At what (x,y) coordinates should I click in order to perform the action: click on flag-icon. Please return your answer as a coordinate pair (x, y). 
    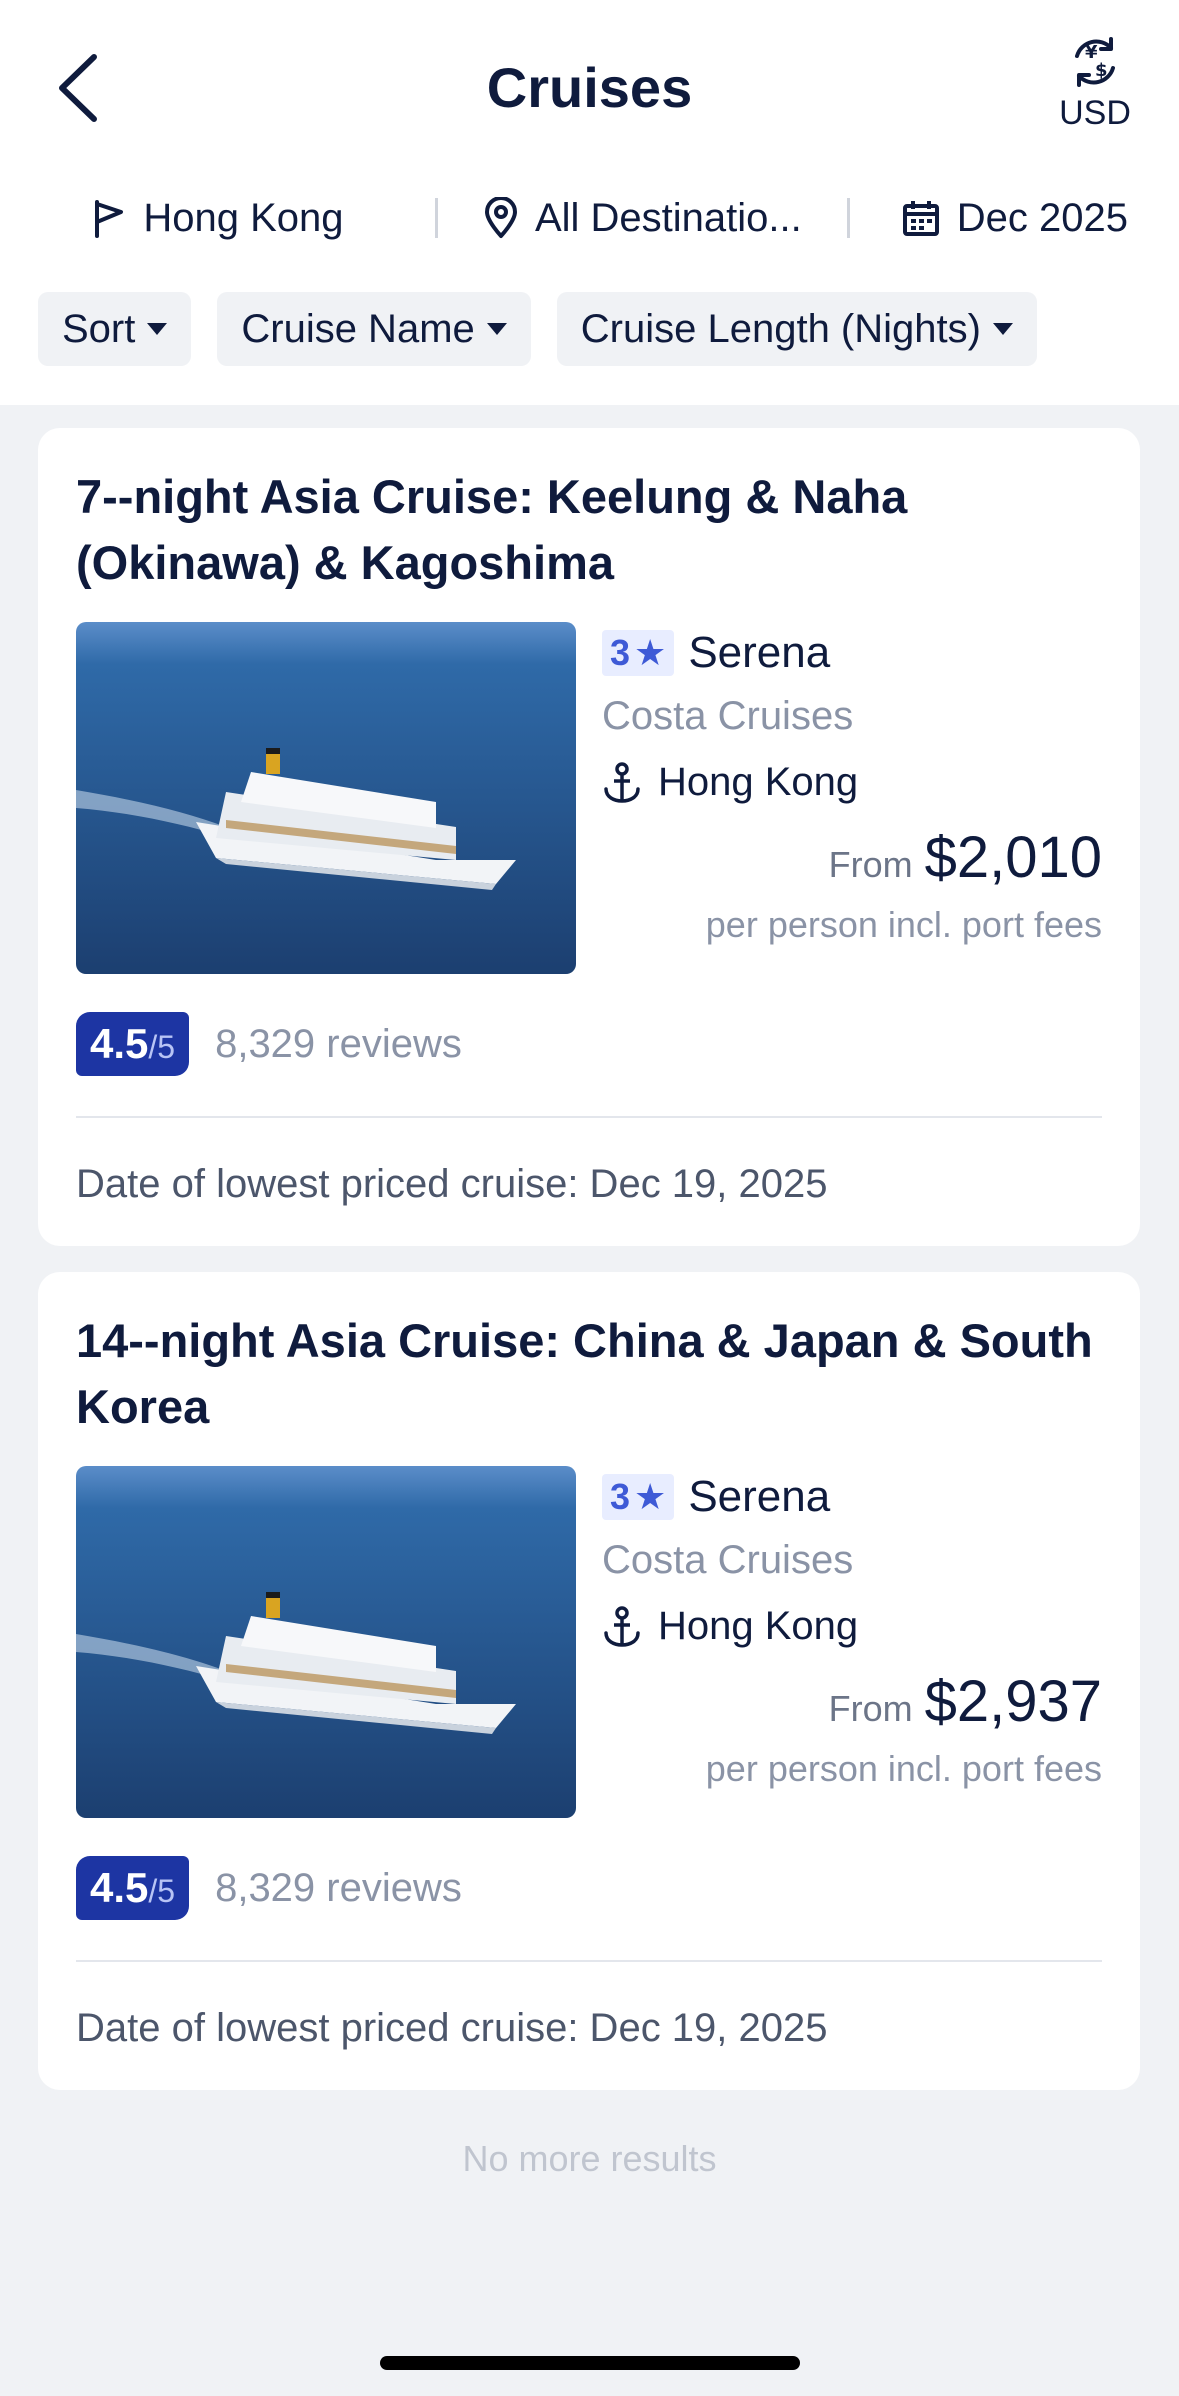
    Looking at the image, I should click on (109, 219).